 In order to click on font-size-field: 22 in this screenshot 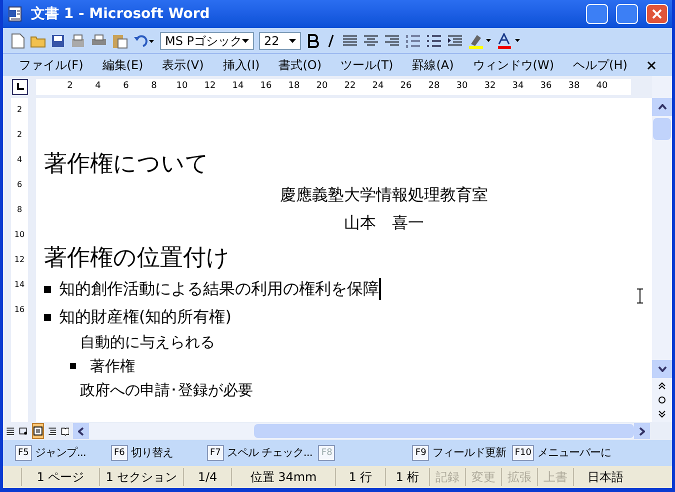, I will do `click(280, 41)`.